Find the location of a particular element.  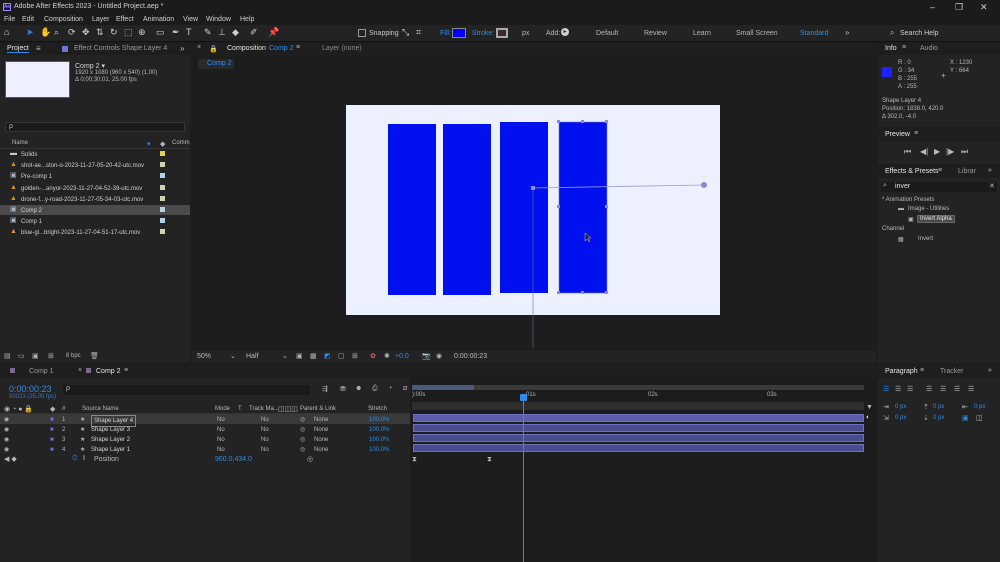

tab-preview: Preview is located at coordinates (897, 134).